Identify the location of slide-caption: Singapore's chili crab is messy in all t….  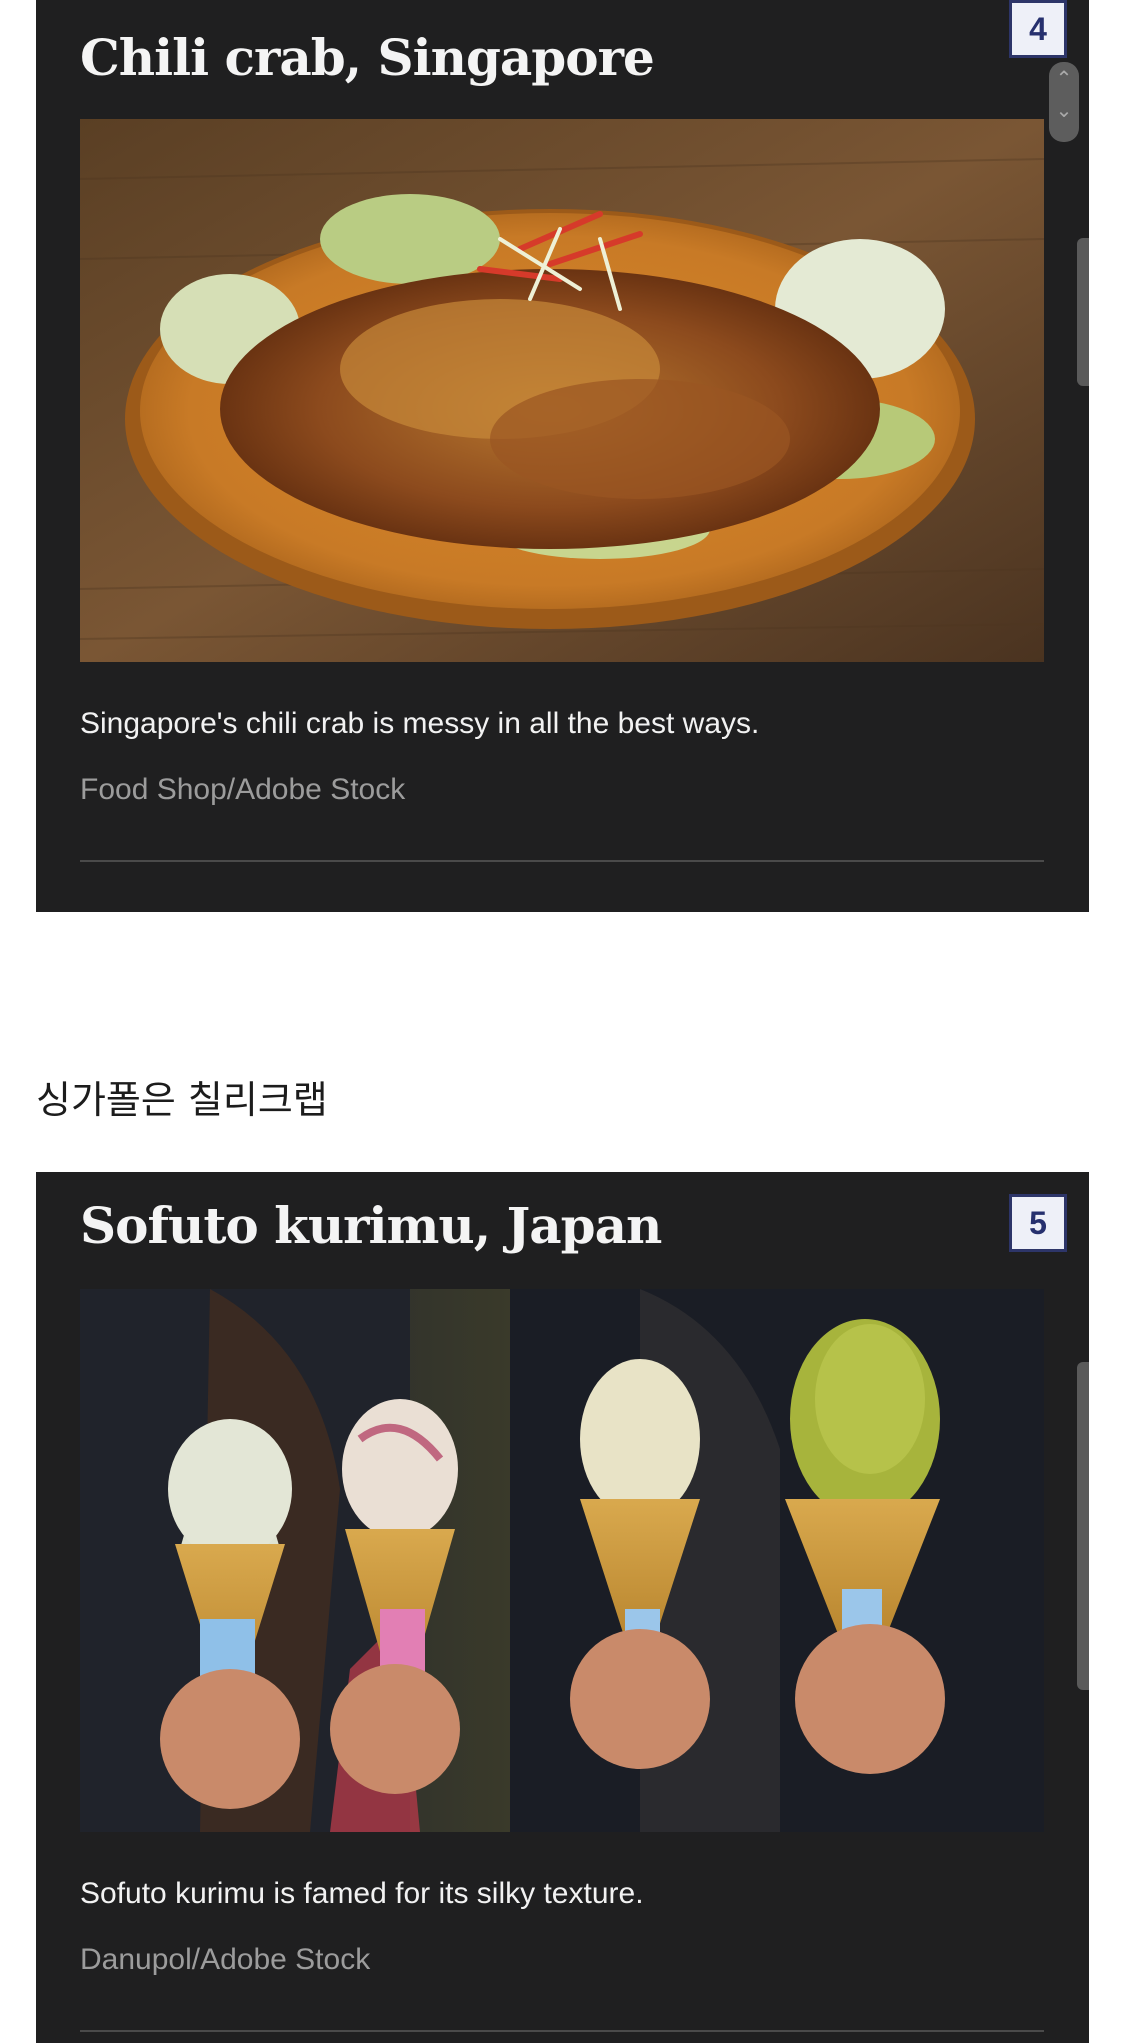
(420, 723).